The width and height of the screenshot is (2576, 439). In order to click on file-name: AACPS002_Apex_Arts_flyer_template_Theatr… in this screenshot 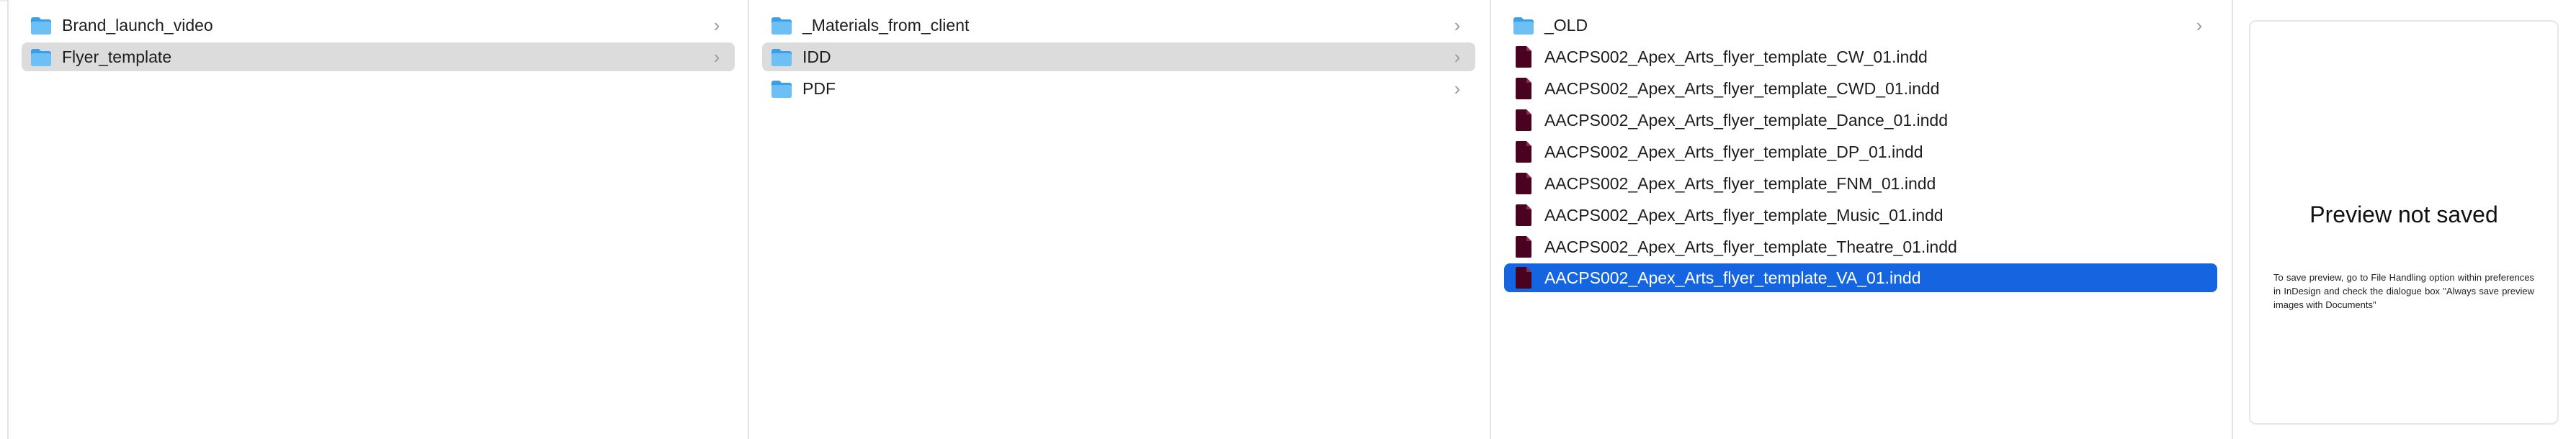, I will do `click(1750, 246)`.